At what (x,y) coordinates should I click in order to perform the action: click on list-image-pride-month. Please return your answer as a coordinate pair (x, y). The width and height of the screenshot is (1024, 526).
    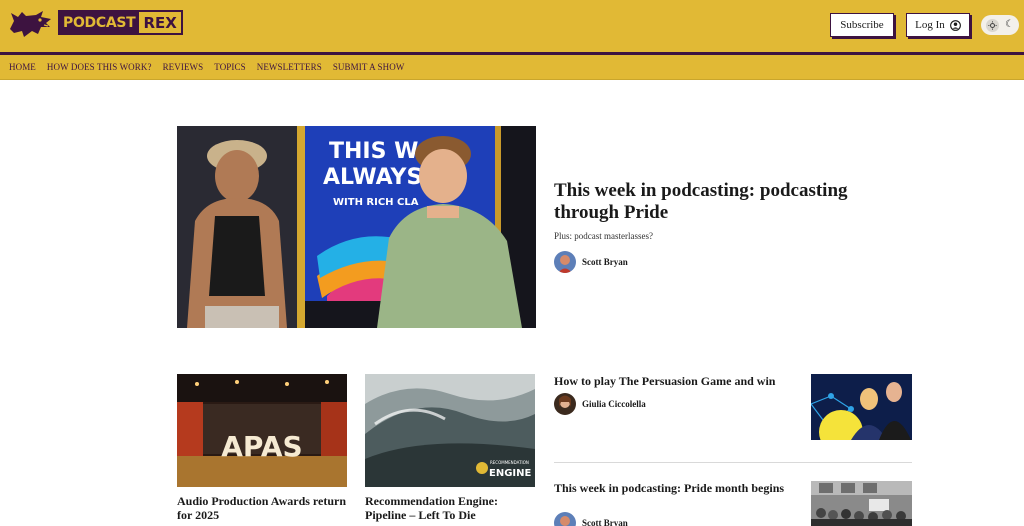
    Looking at the image, I should click on (861, 503).